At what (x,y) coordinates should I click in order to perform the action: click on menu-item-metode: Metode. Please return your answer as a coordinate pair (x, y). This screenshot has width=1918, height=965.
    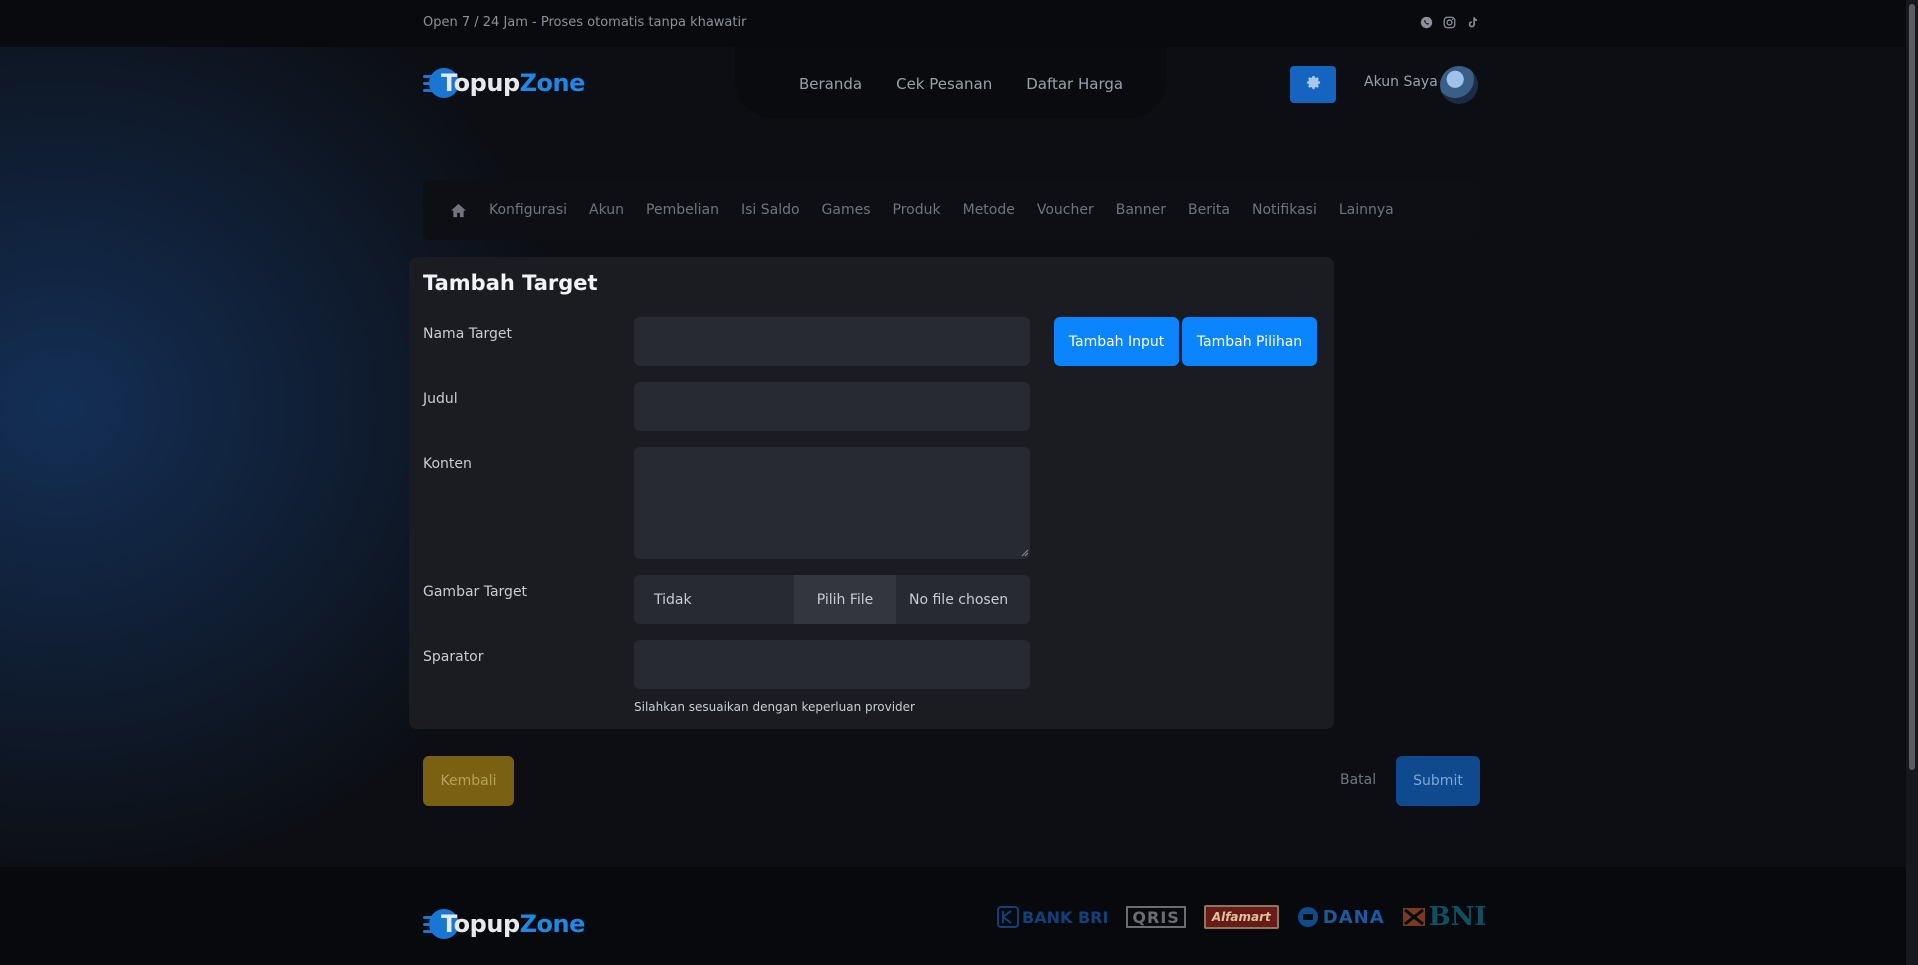
    Looking at the image, I should click on (989, 210).